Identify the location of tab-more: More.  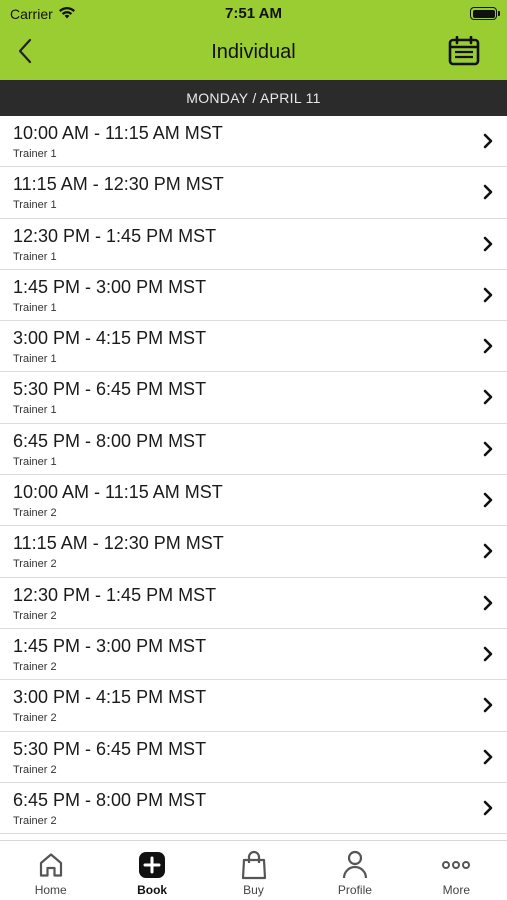
(456, 870).